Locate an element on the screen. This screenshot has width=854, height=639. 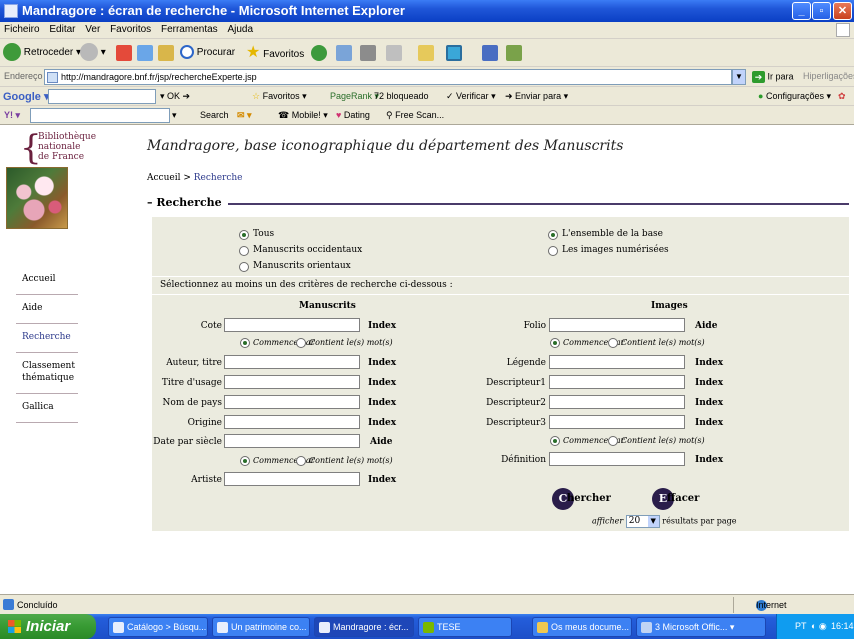
nav-recherche: Recherche is located at coordinates (47, 338).